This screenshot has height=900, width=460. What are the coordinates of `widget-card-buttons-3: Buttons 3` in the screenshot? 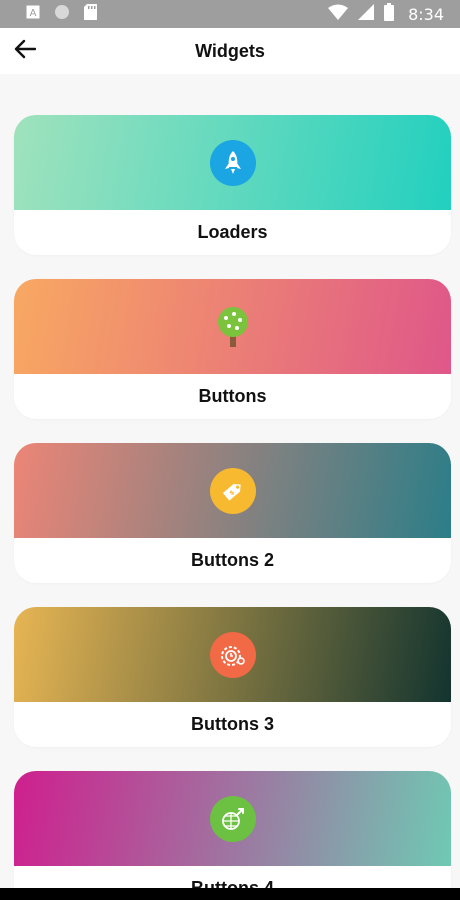 It's located at (232, 677).